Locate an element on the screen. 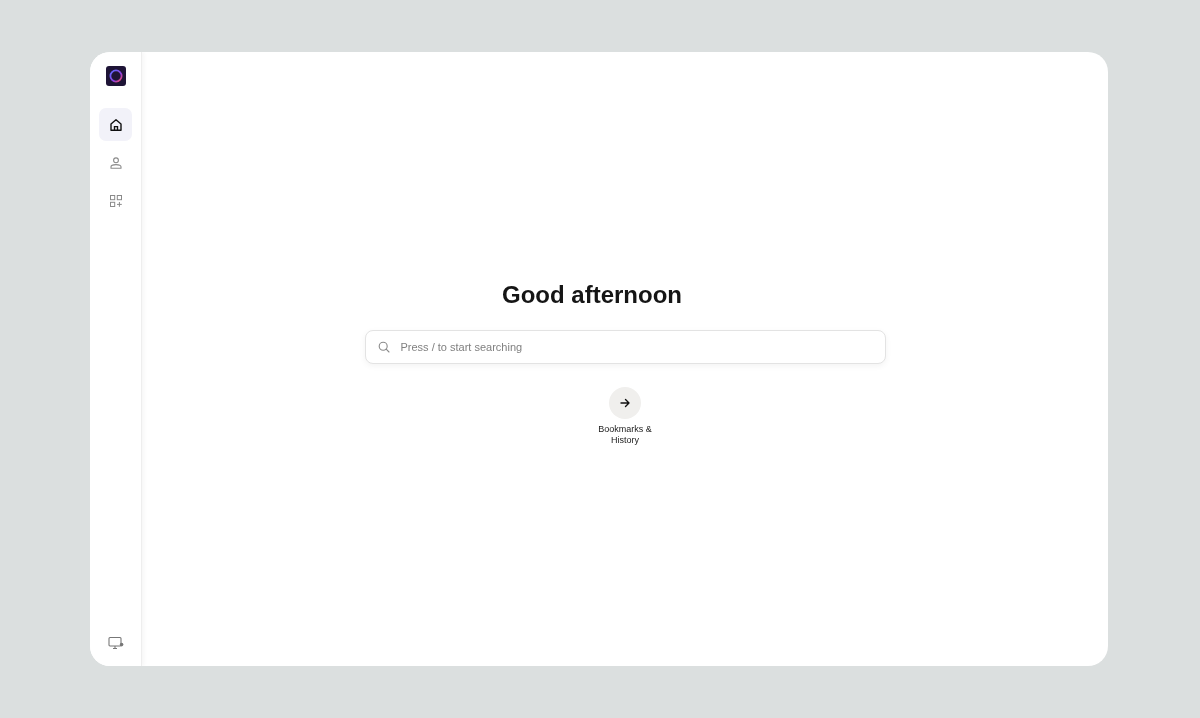 The width and height of the screenshot is (1200, 718). search-icon is located at coordinates (383, 347).